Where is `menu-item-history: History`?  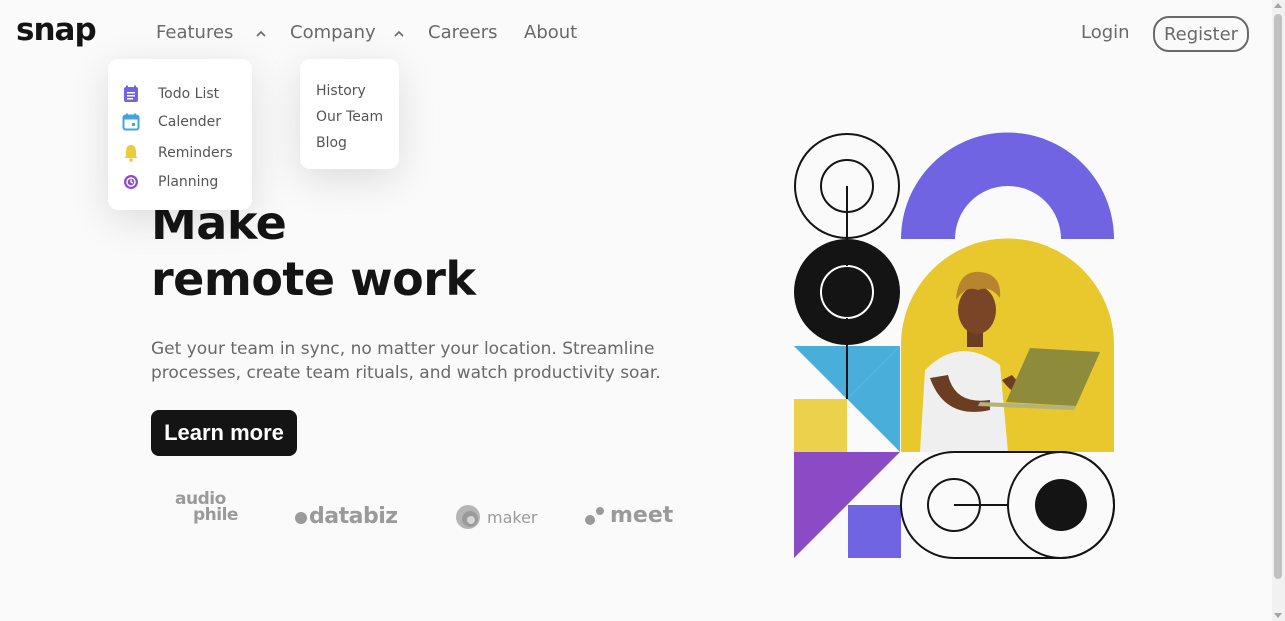 menu-item-history: History is located at coordinates (341, 91).